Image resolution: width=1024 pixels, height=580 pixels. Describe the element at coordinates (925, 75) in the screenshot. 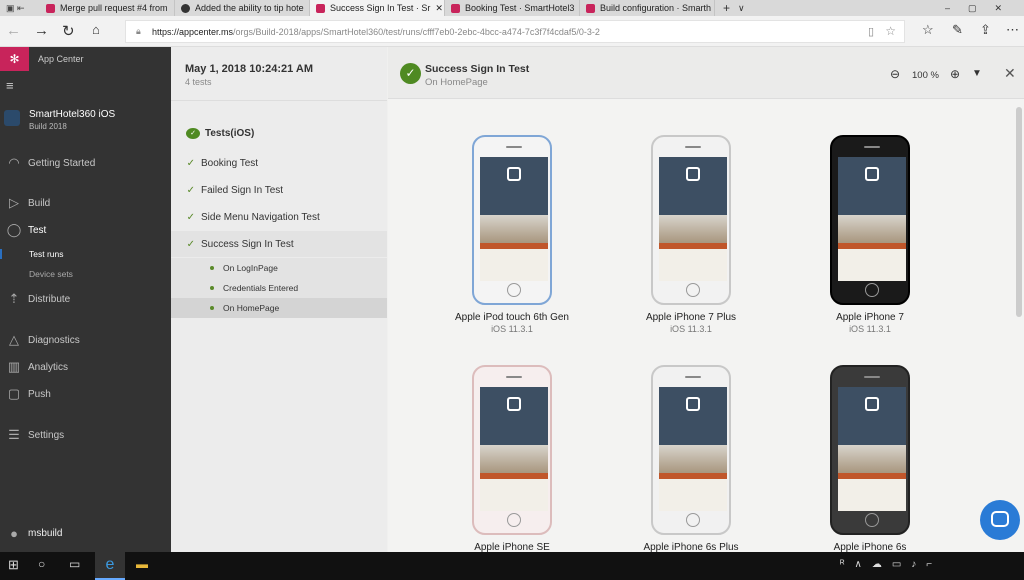

I see `zoom-level: 100 %` at that location.